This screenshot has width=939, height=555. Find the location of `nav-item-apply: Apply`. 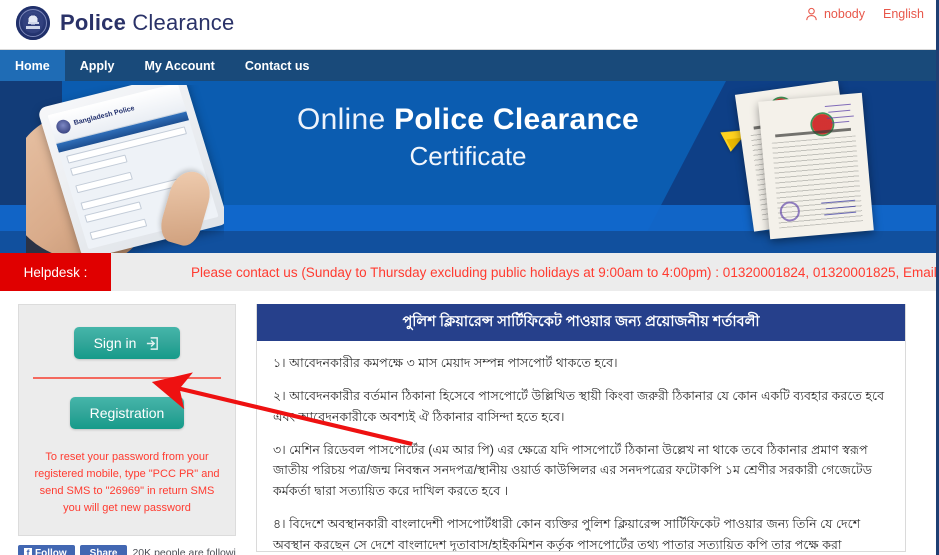

nav-item-apply: Apply is located at coordinates (97, 65).